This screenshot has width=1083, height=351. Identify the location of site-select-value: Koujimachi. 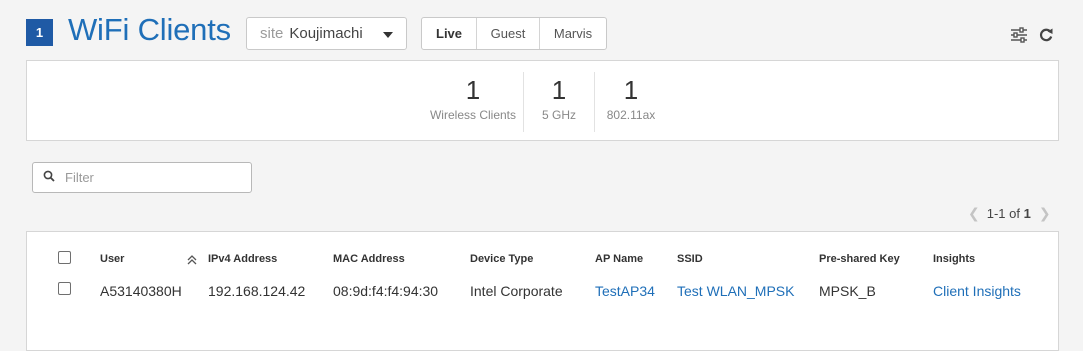
(326, 33).